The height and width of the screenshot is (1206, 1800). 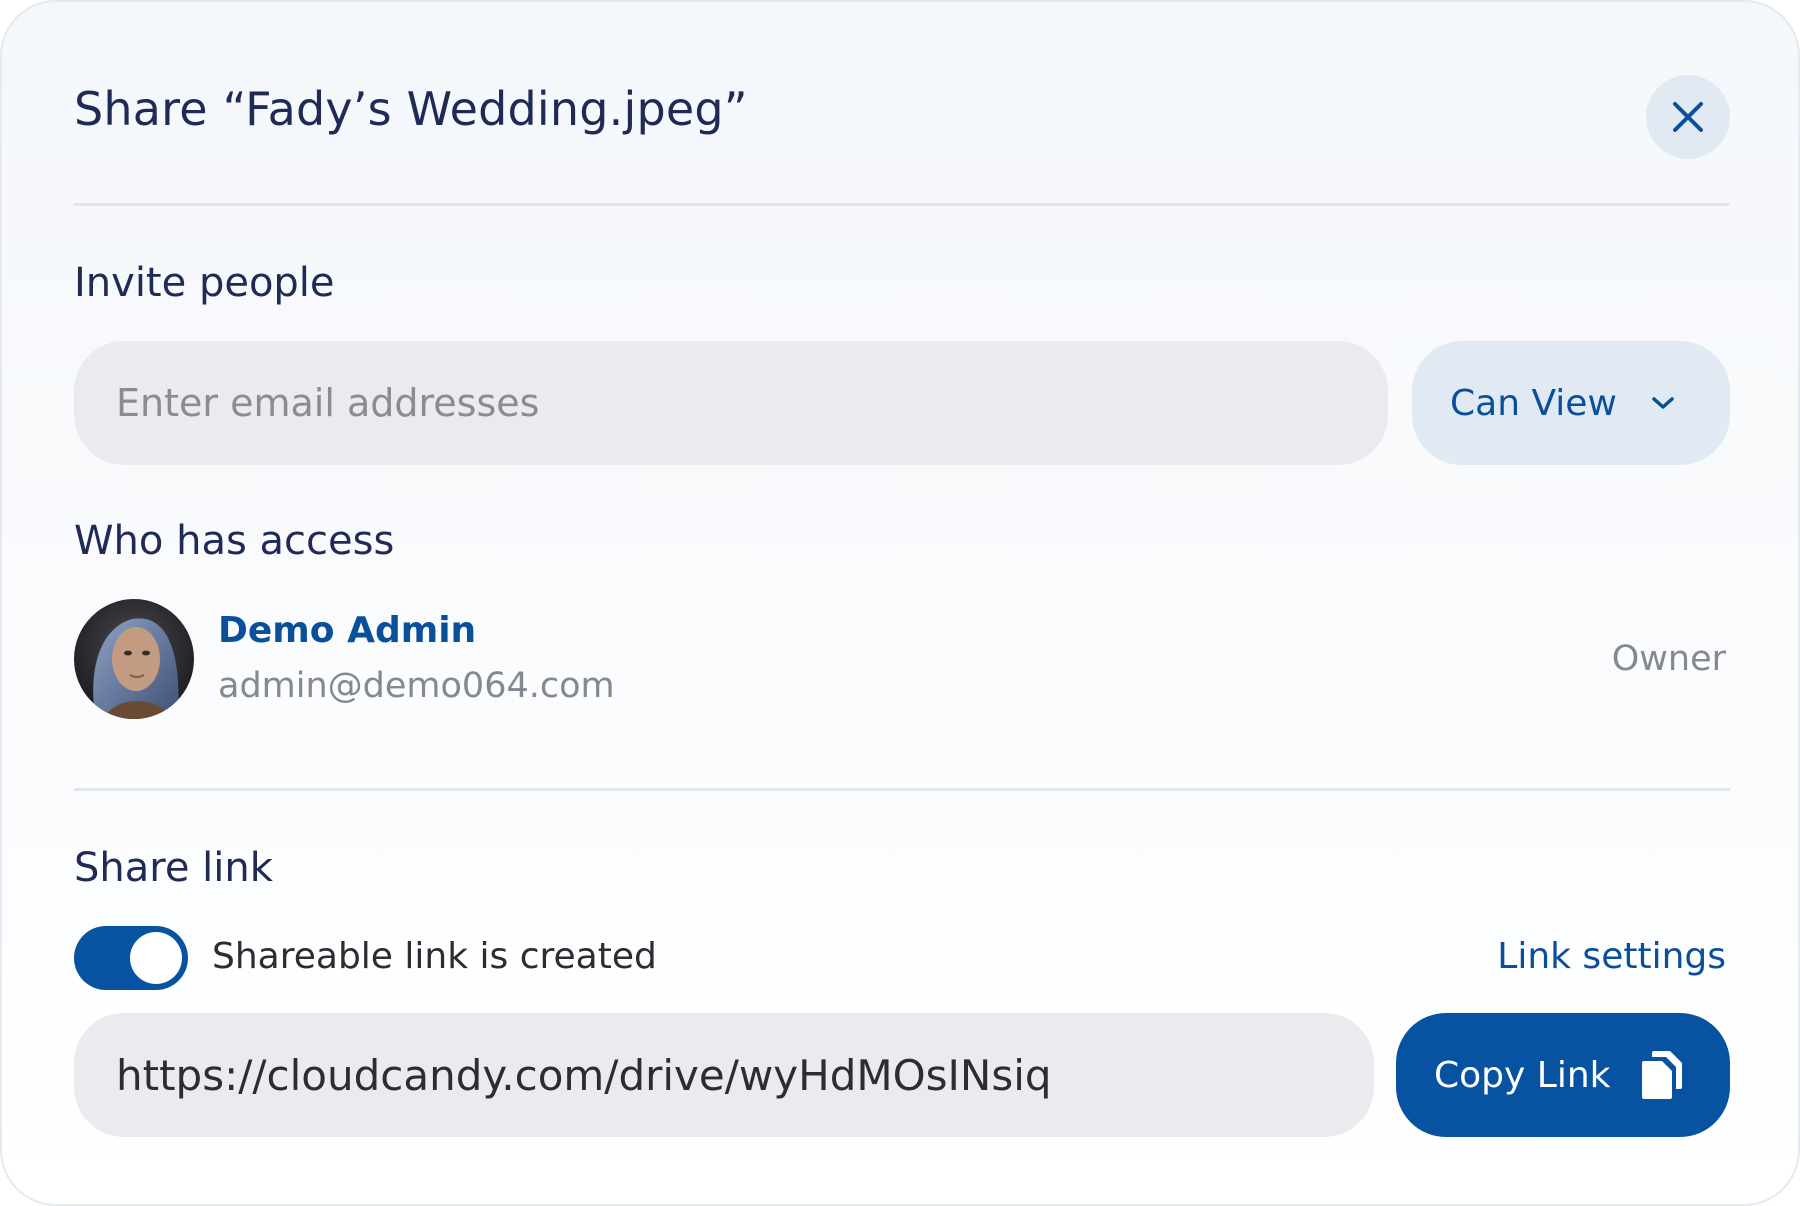 What do you see at coordinates (1522, 1075) in the screenshot?
I see `copy-link-label: Copy Link` at bounding box center [1522, 1075].